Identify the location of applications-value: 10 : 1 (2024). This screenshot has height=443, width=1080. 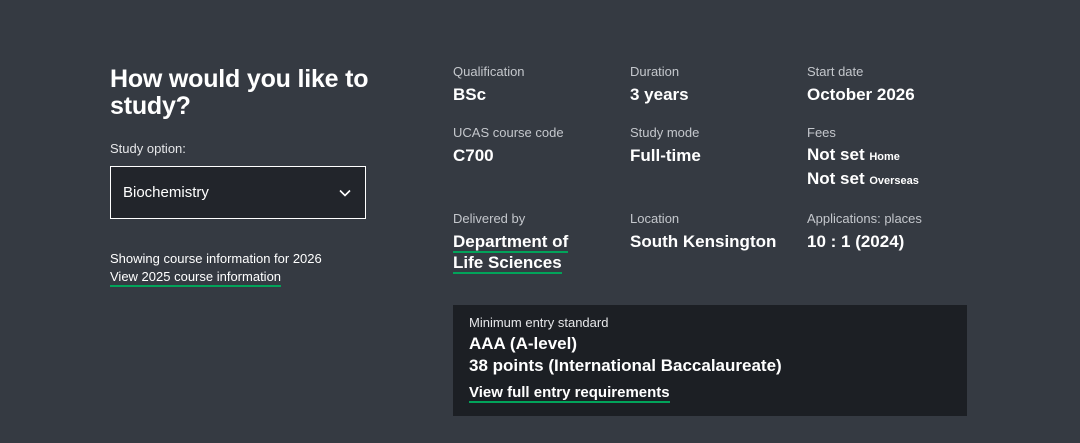
(856, 241).